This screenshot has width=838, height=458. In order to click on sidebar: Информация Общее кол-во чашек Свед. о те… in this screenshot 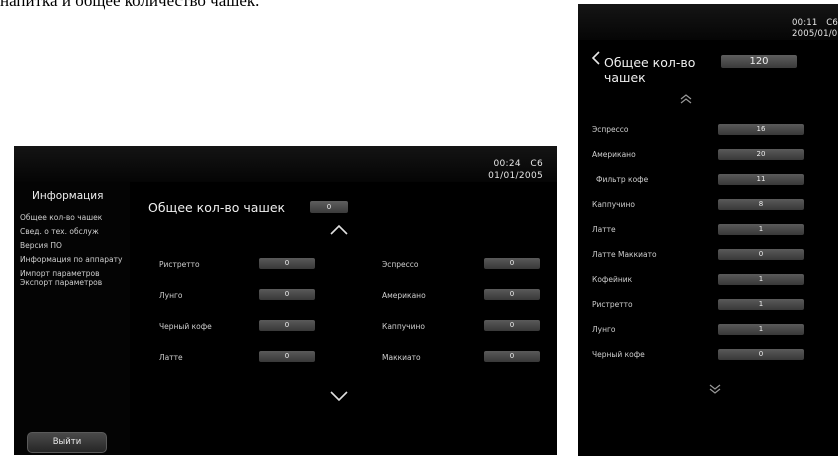, I will do `click(72, 318)`.